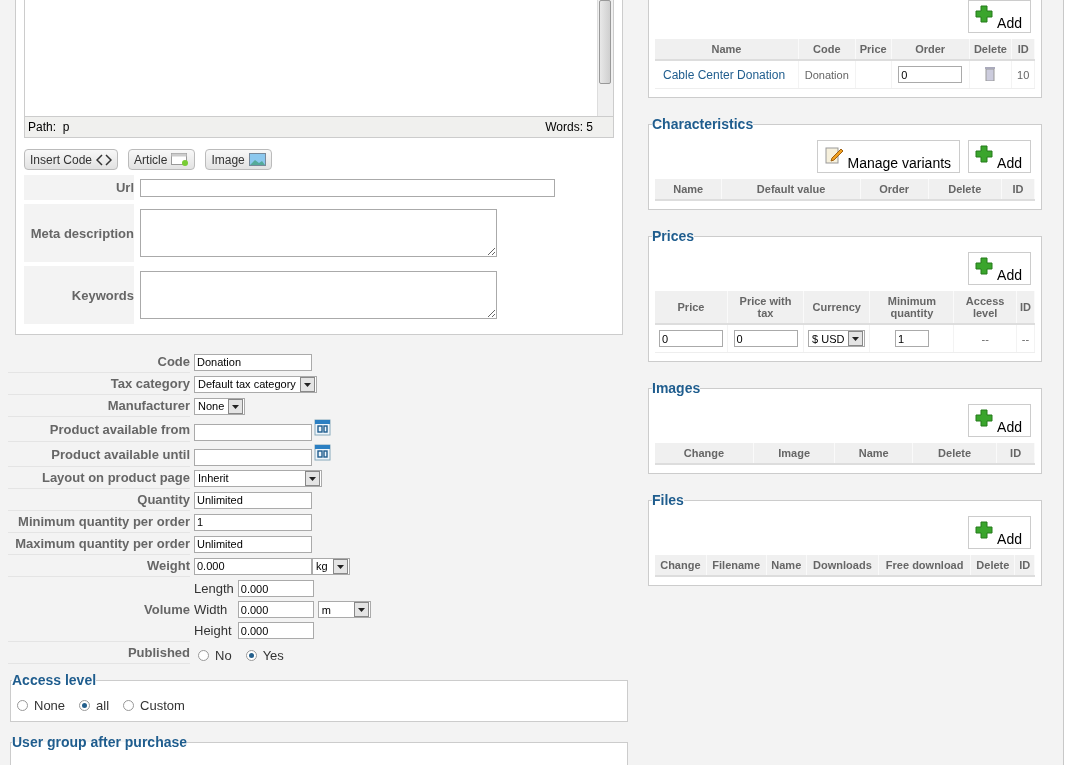  Describe the element at coordinates (791, 189) in the screenshot. I see `column-header: Default value` at that location.